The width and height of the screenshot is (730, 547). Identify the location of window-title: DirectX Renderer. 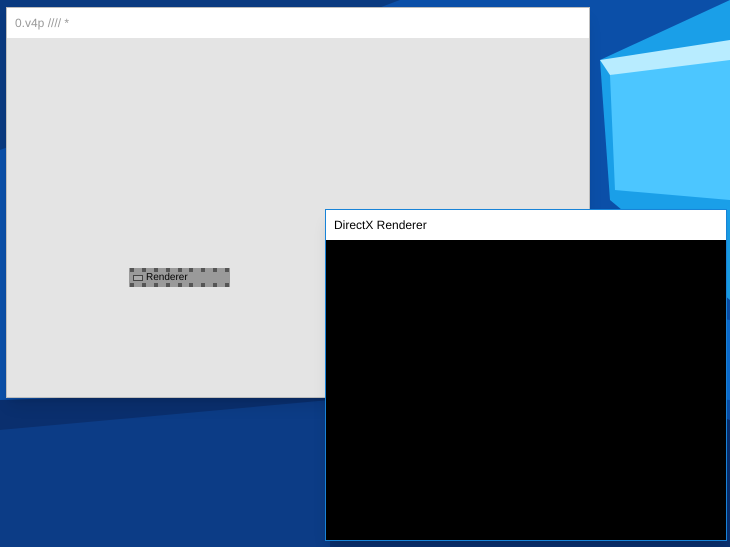
(380, 225).